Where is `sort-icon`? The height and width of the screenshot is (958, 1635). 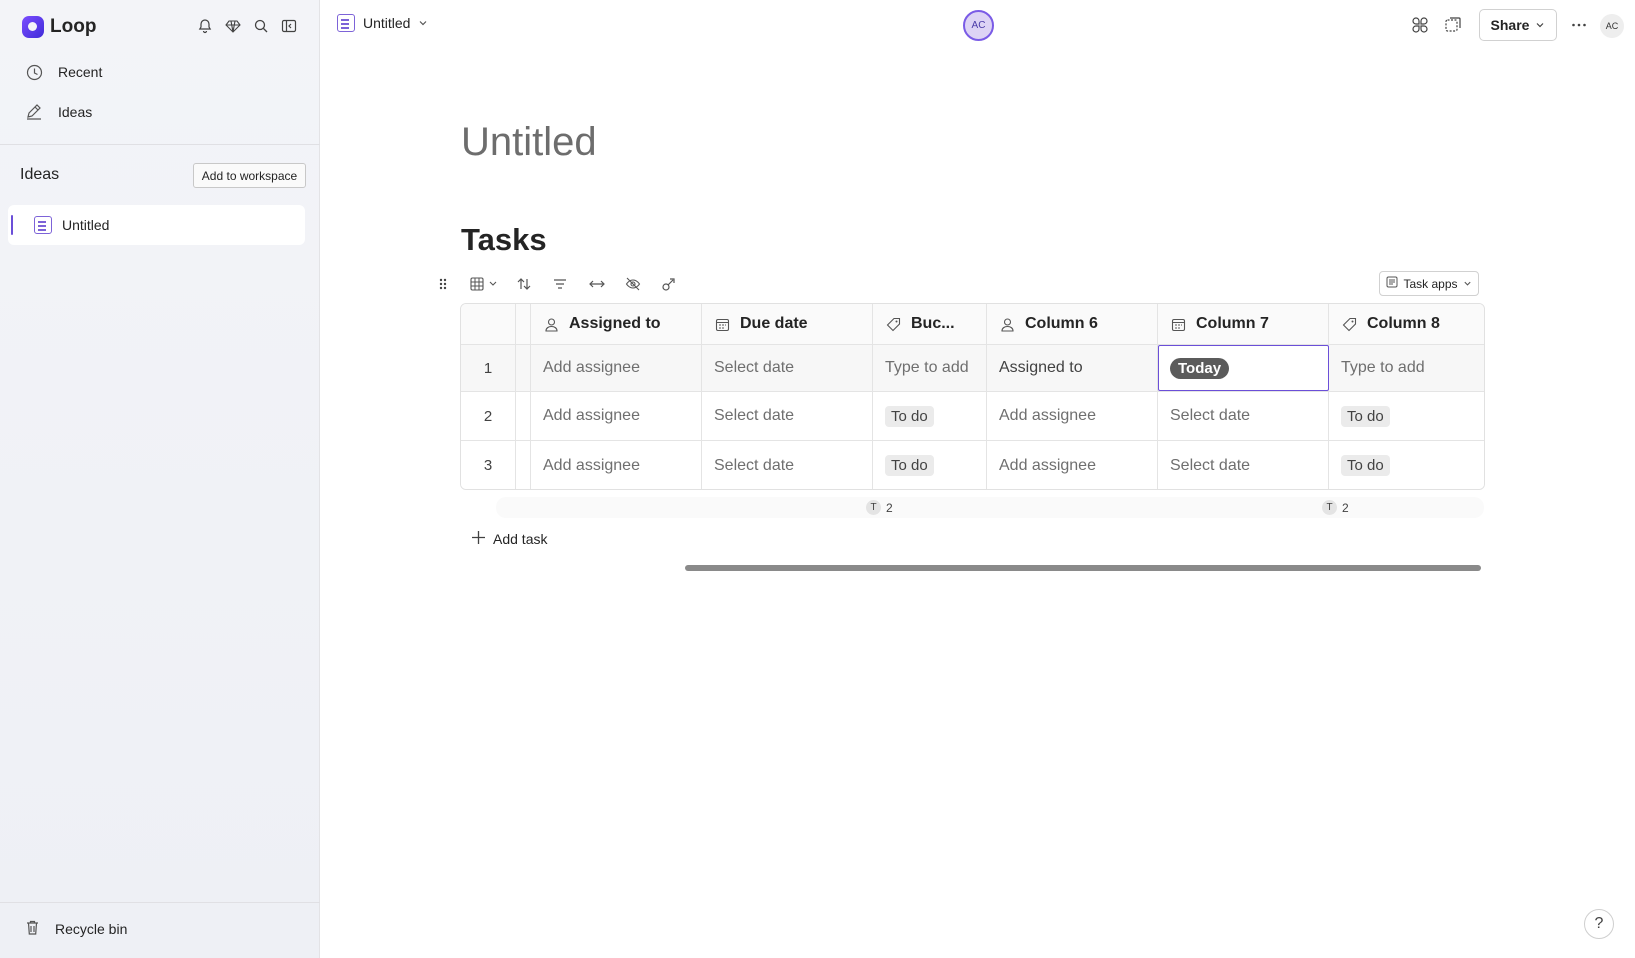
sort-icon is located at coordinates (524, 284).